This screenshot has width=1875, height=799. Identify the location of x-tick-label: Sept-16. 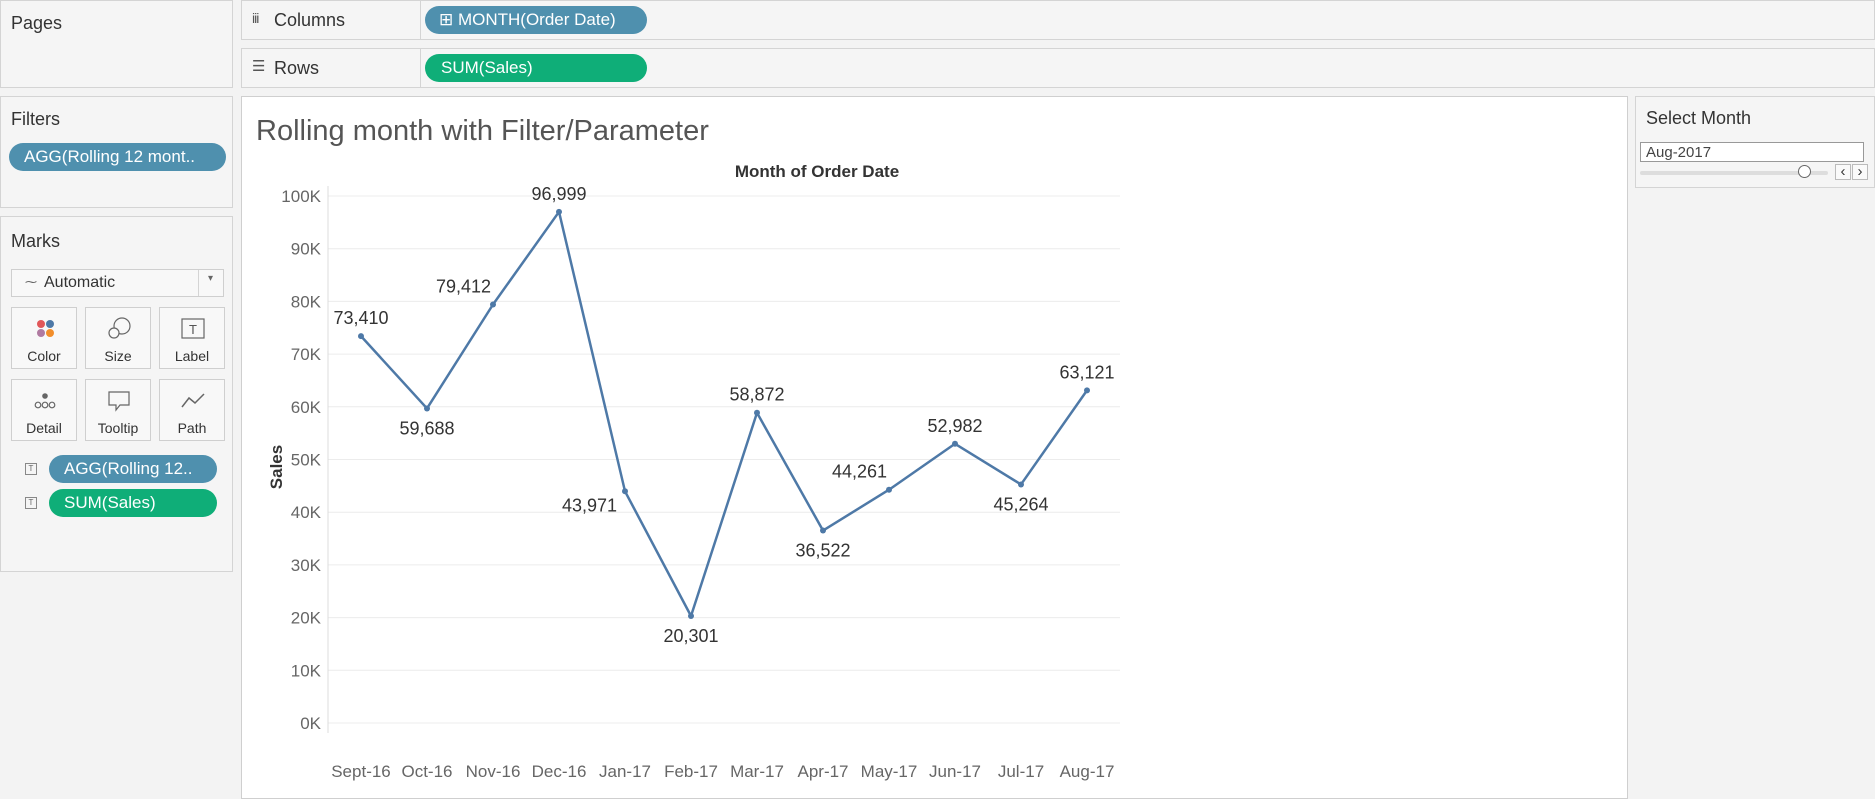
(361, 771).